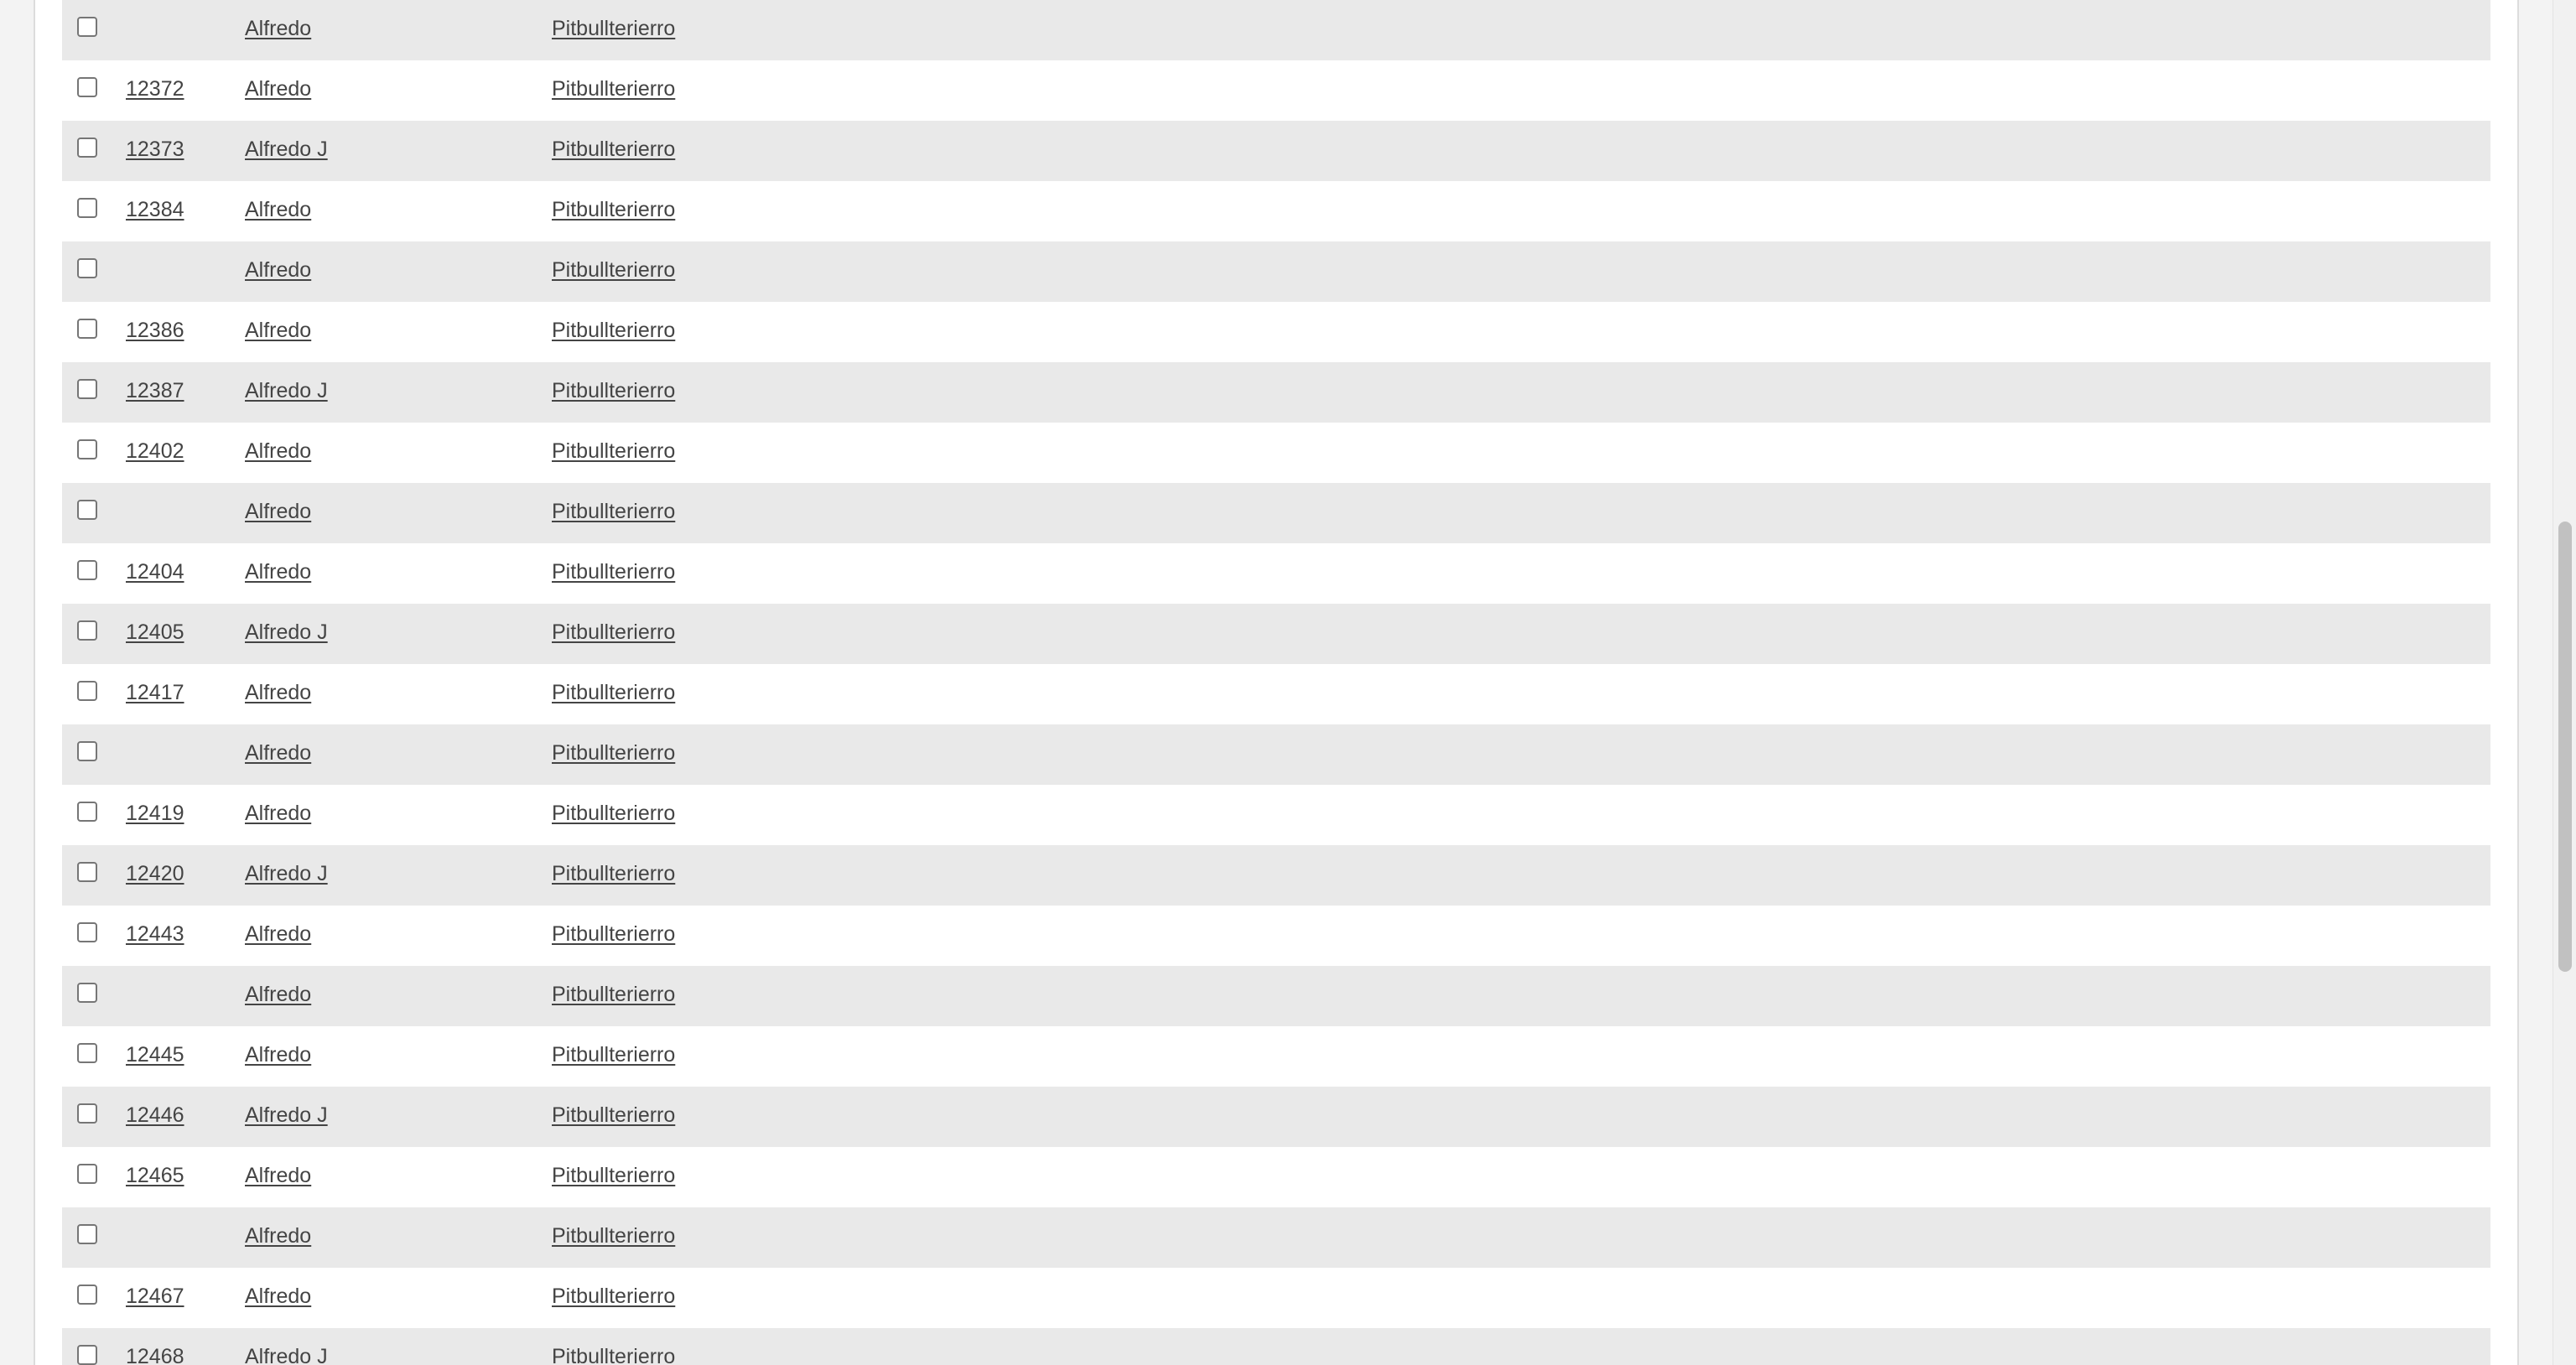 Image resolution: width=2576 pixels, height=1365 pixels. Describe the element at coordinates (155, 451) in the screenshot. I see `row-id-link: 12402` at that location.